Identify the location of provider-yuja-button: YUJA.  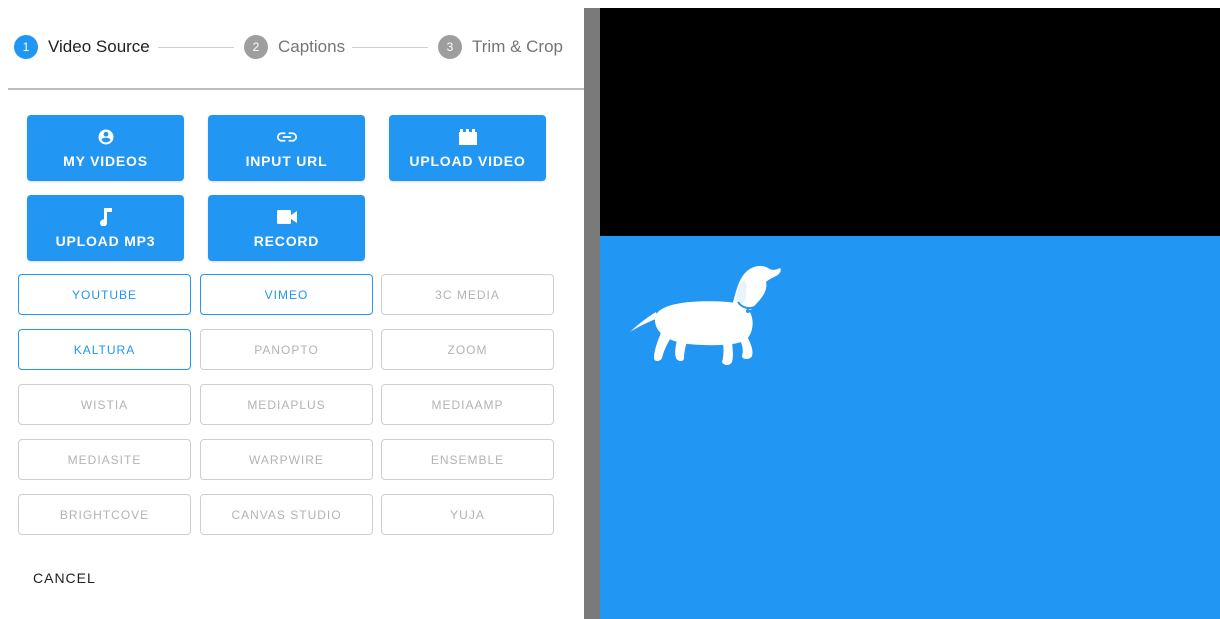
(467, 514).